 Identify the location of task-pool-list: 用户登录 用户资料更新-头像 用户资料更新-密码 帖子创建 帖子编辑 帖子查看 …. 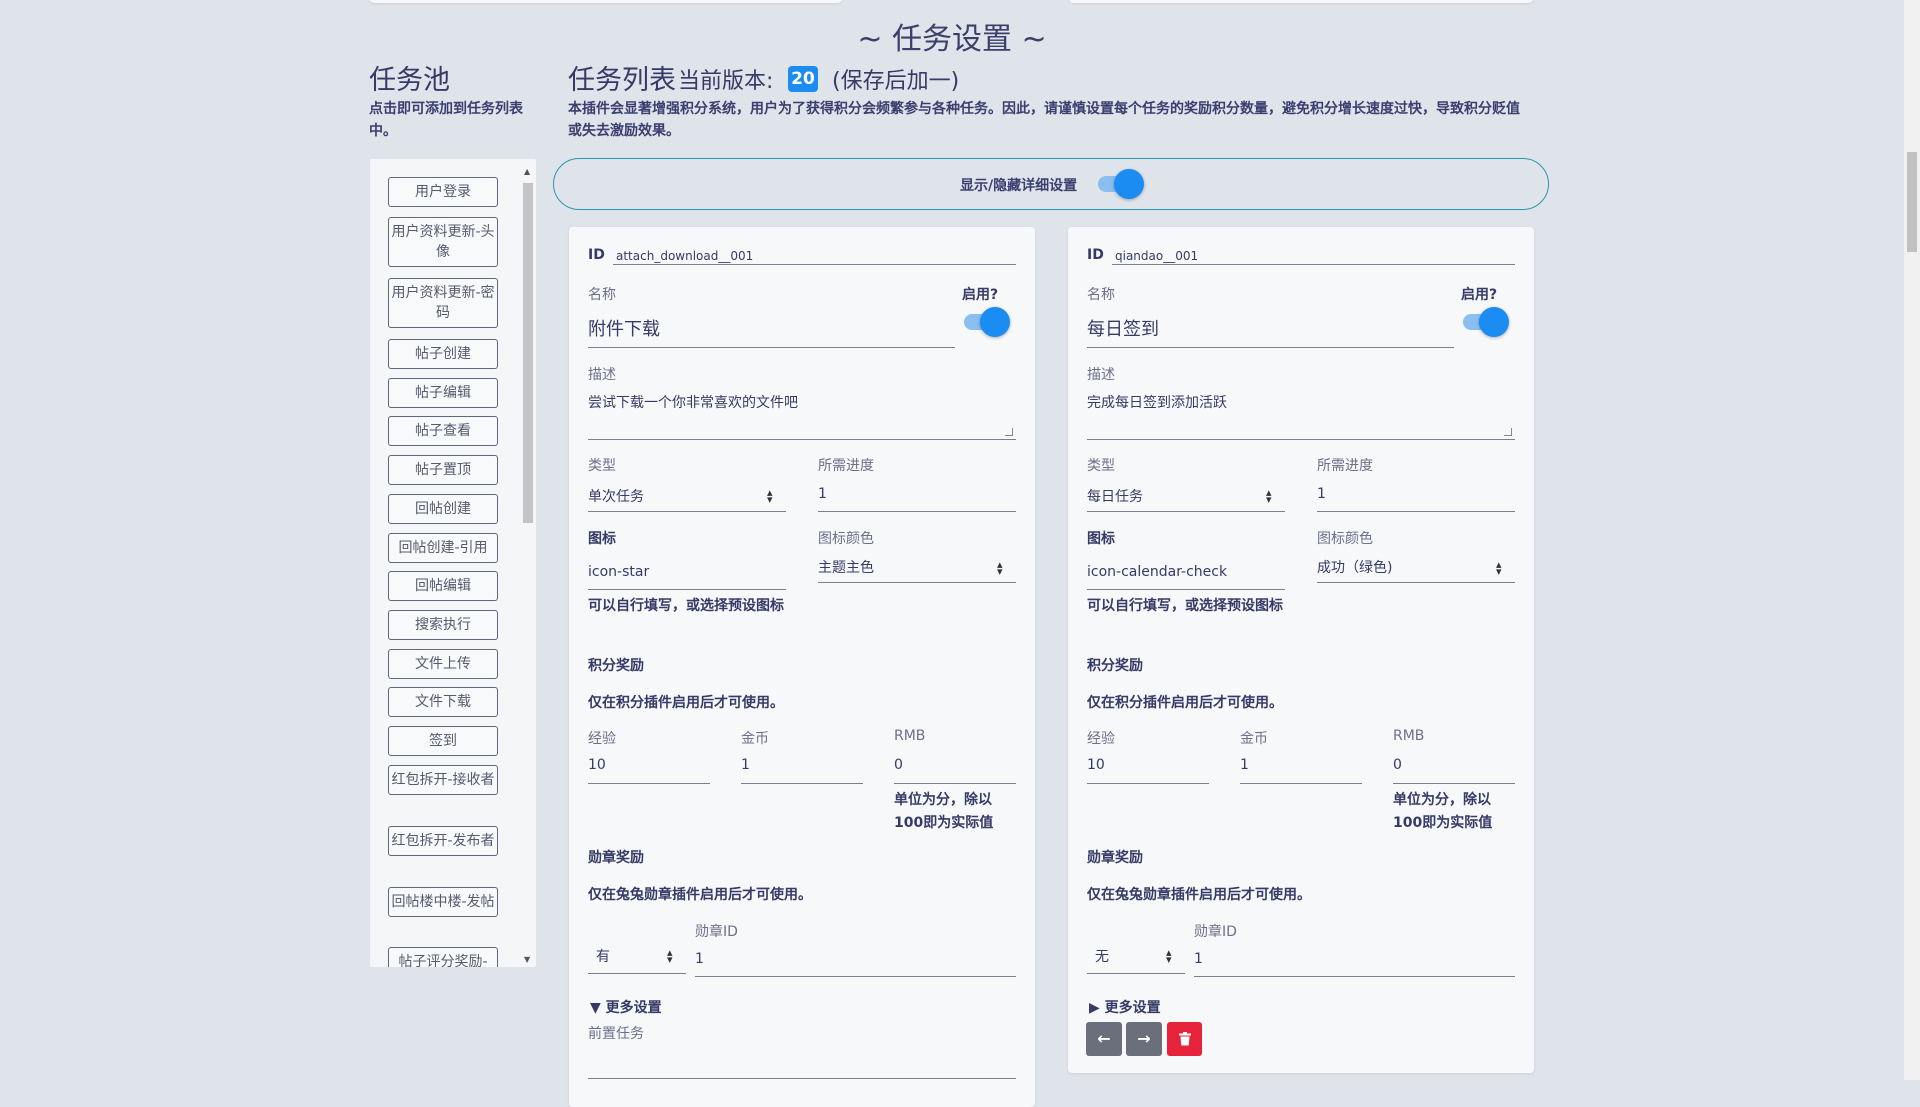
(453, 563).